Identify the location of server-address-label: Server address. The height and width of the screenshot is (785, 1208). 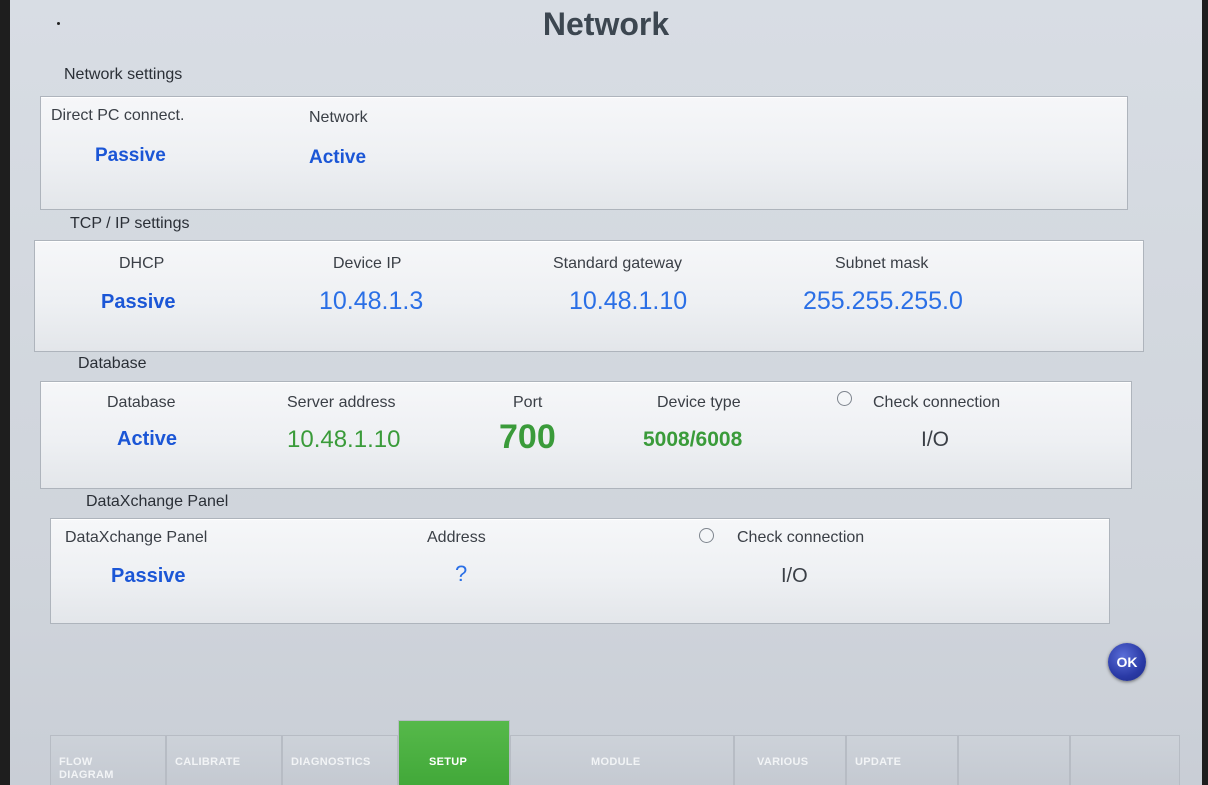
(341, 402).